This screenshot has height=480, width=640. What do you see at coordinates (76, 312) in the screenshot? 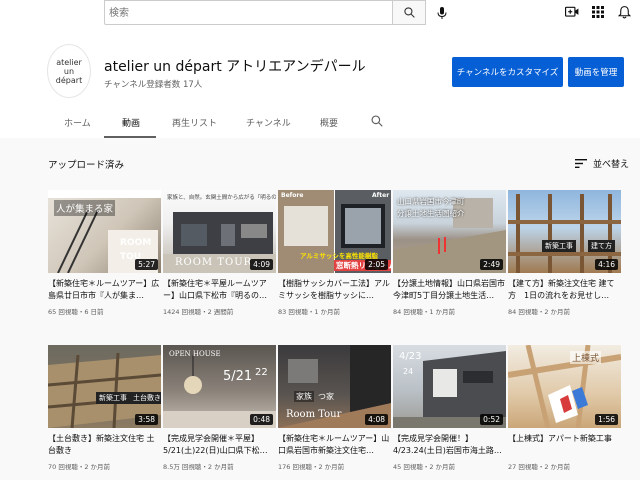
I see `video-meta: 65 回視聴・6 日前` at bounding box center [76, 312].